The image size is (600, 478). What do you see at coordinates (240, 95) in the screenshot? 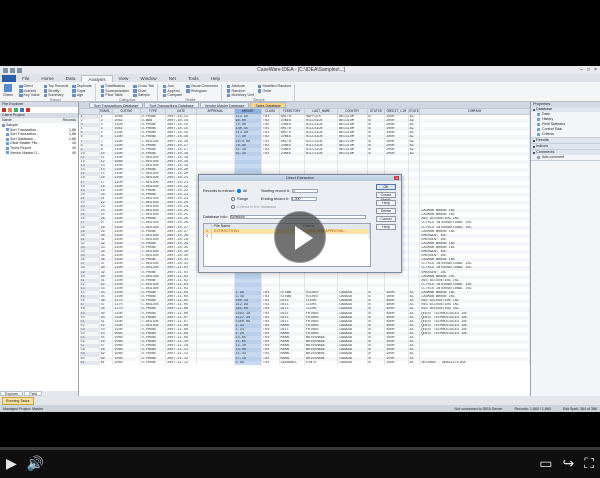
I see `ribbon-item: Monetary Unit` at bounding box center [240, 95].